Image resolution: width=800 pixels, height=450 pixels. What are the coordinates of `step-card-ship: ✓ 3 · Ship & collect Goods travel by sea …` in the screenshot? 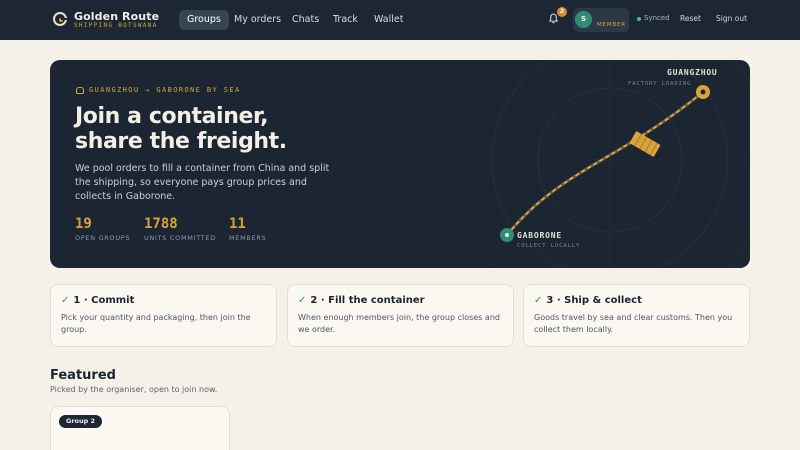 It's located at (636, 315).